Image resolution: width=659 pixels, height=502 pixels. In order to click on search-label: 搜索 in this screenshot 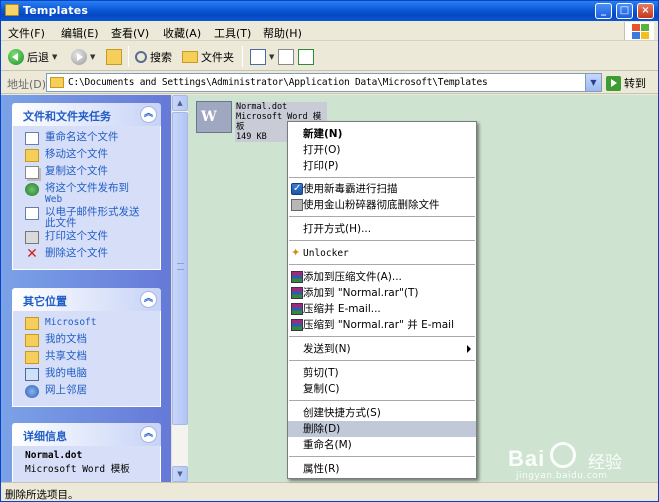, I will do `click(161, 57)`.